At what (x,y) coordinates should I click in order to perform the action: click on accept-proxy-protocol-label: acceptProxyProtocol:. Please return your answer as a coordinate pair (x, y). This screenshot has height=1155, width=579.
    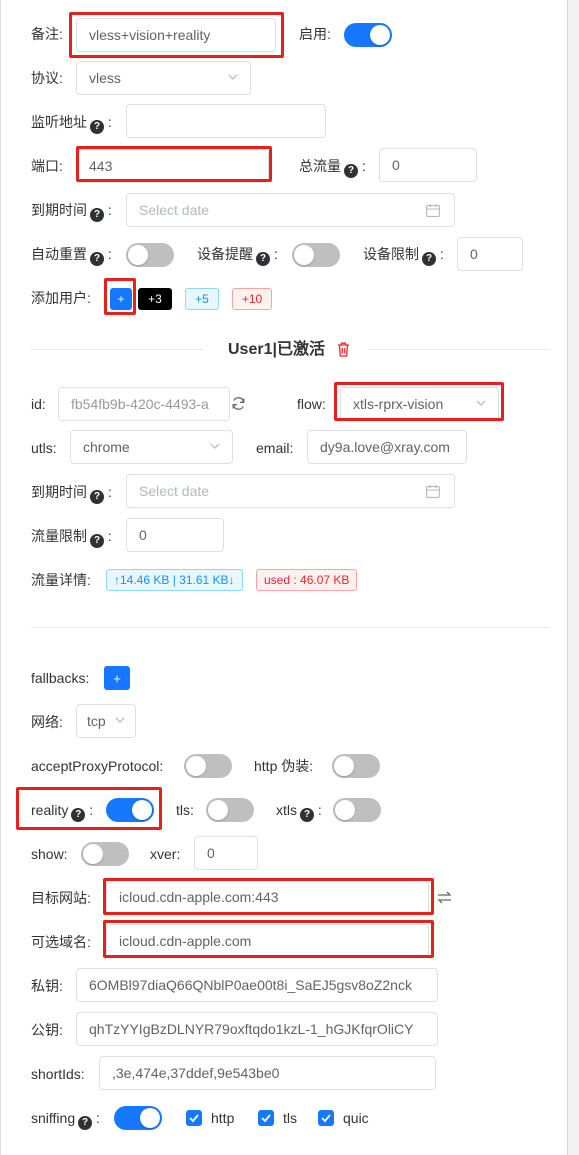
    Looking at the image, I should click on (97, 766).